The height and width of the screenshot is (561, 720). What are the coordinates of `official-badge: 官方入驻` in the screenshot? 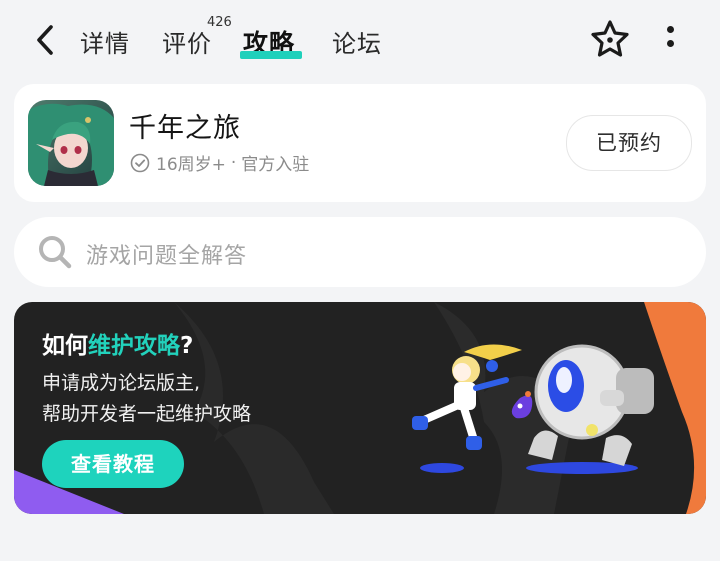 It's located at (275, 165).